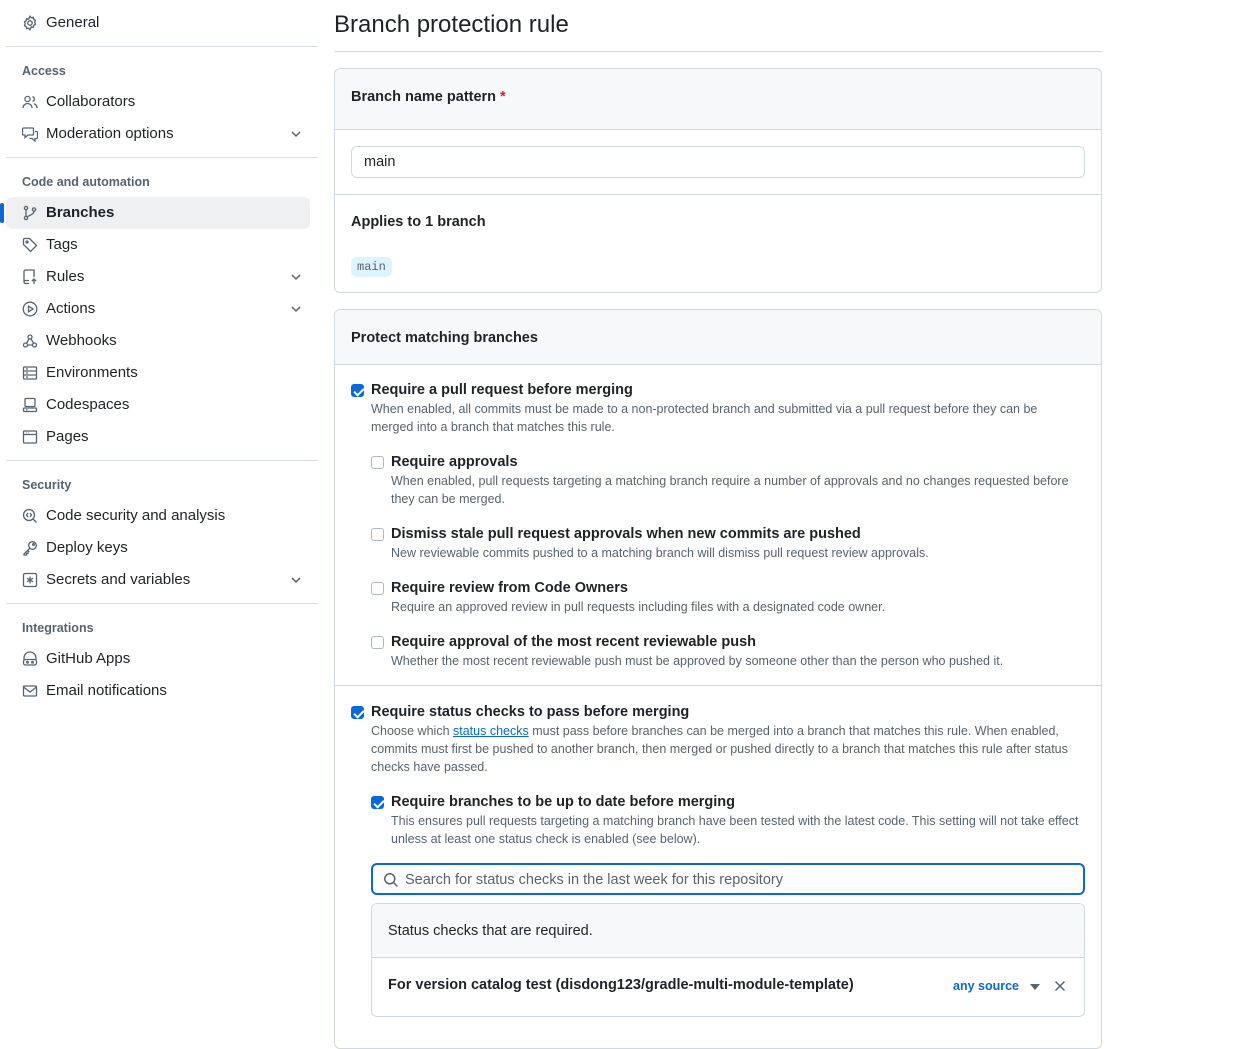  What do you see at coordinates (30, 437) in the screenshot?
I see `browser-icon` at bounding box center [30, 437].